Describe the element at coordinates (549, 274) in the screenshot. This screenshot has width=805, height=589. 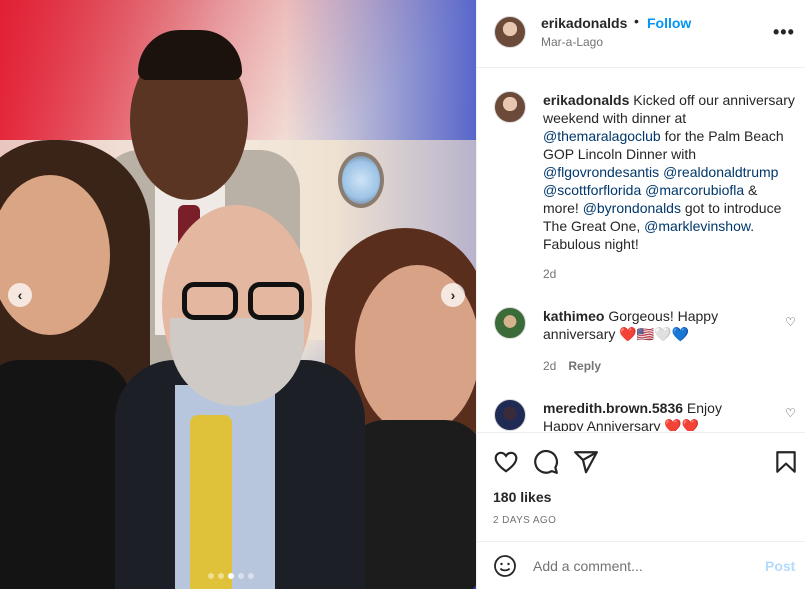
I see `caption-timestamp: 2d` at that location.